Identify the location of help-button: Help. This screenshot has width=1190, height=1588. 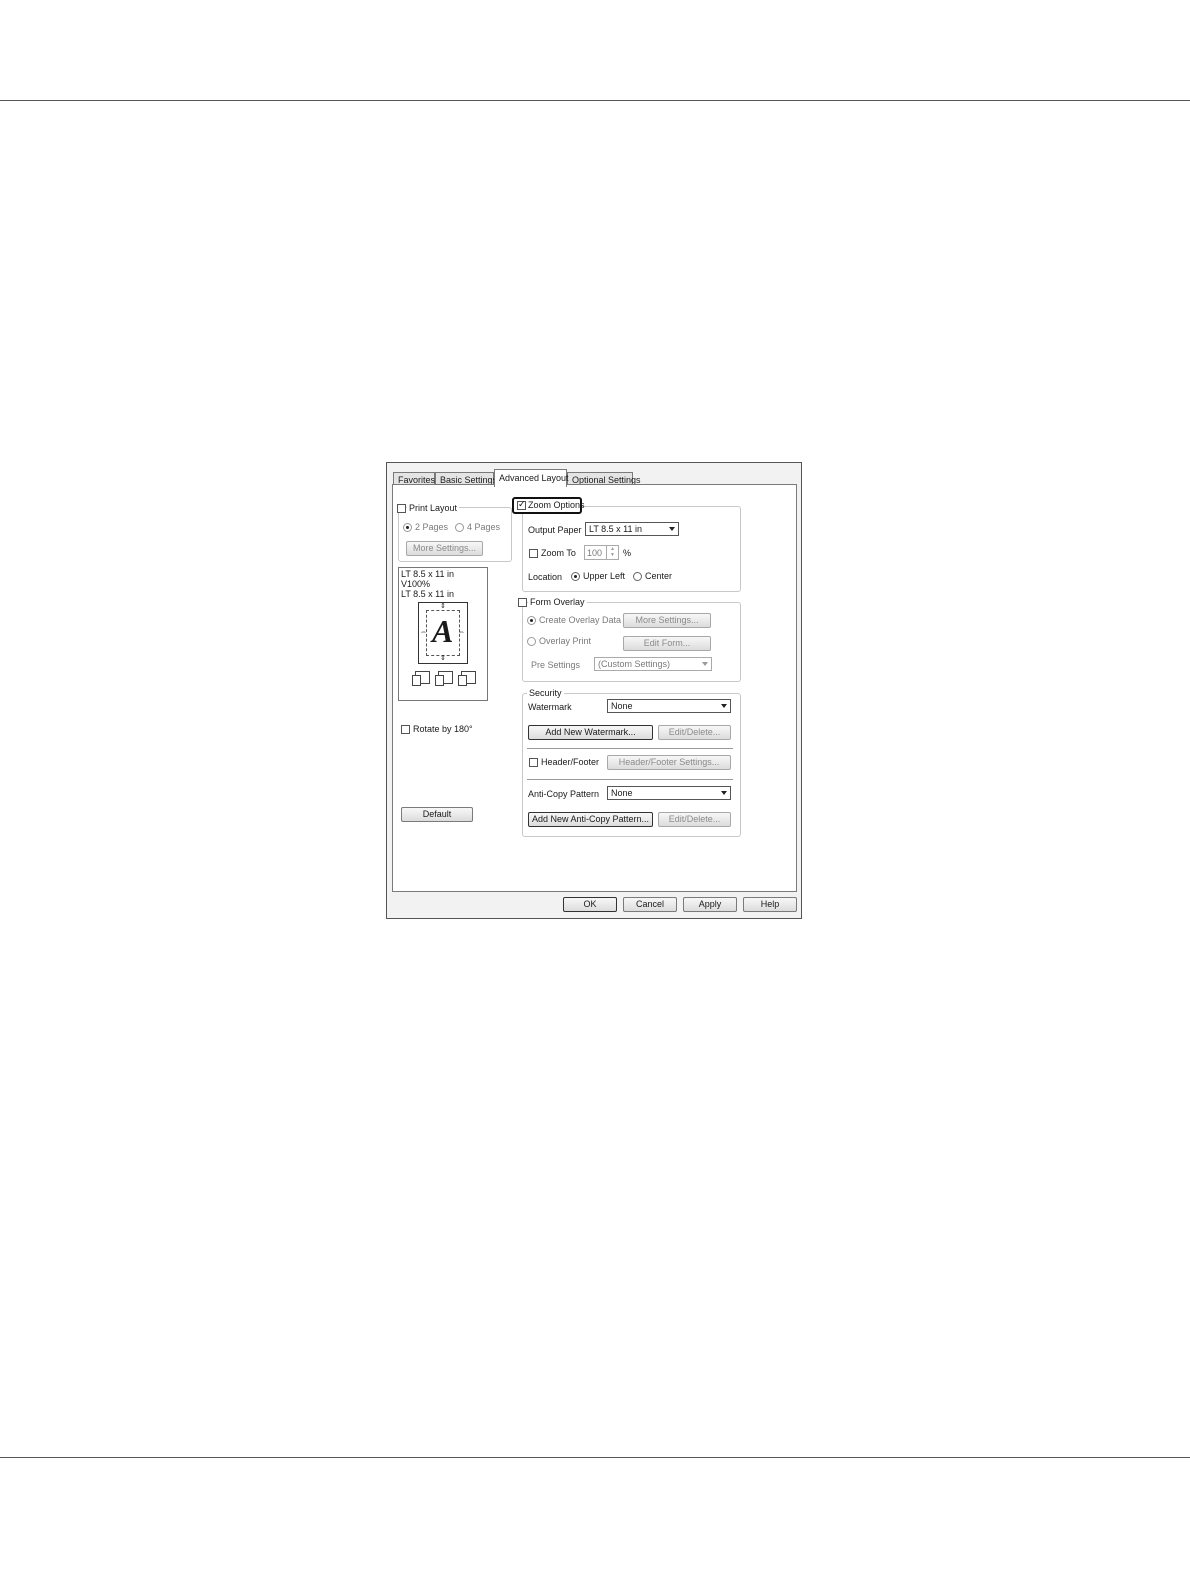
(770, 904).